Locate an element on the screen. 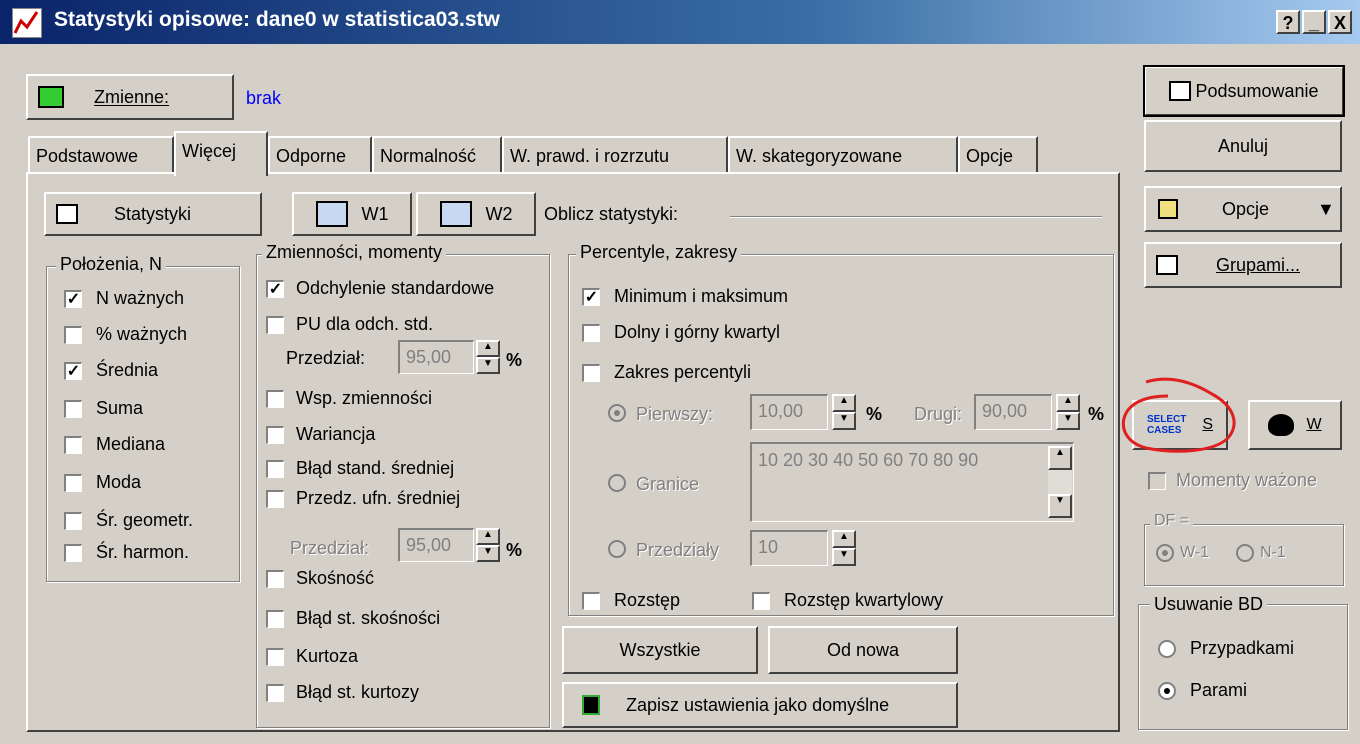  polozenia-legend: Położenia, N is located at coordinates (111, 264).